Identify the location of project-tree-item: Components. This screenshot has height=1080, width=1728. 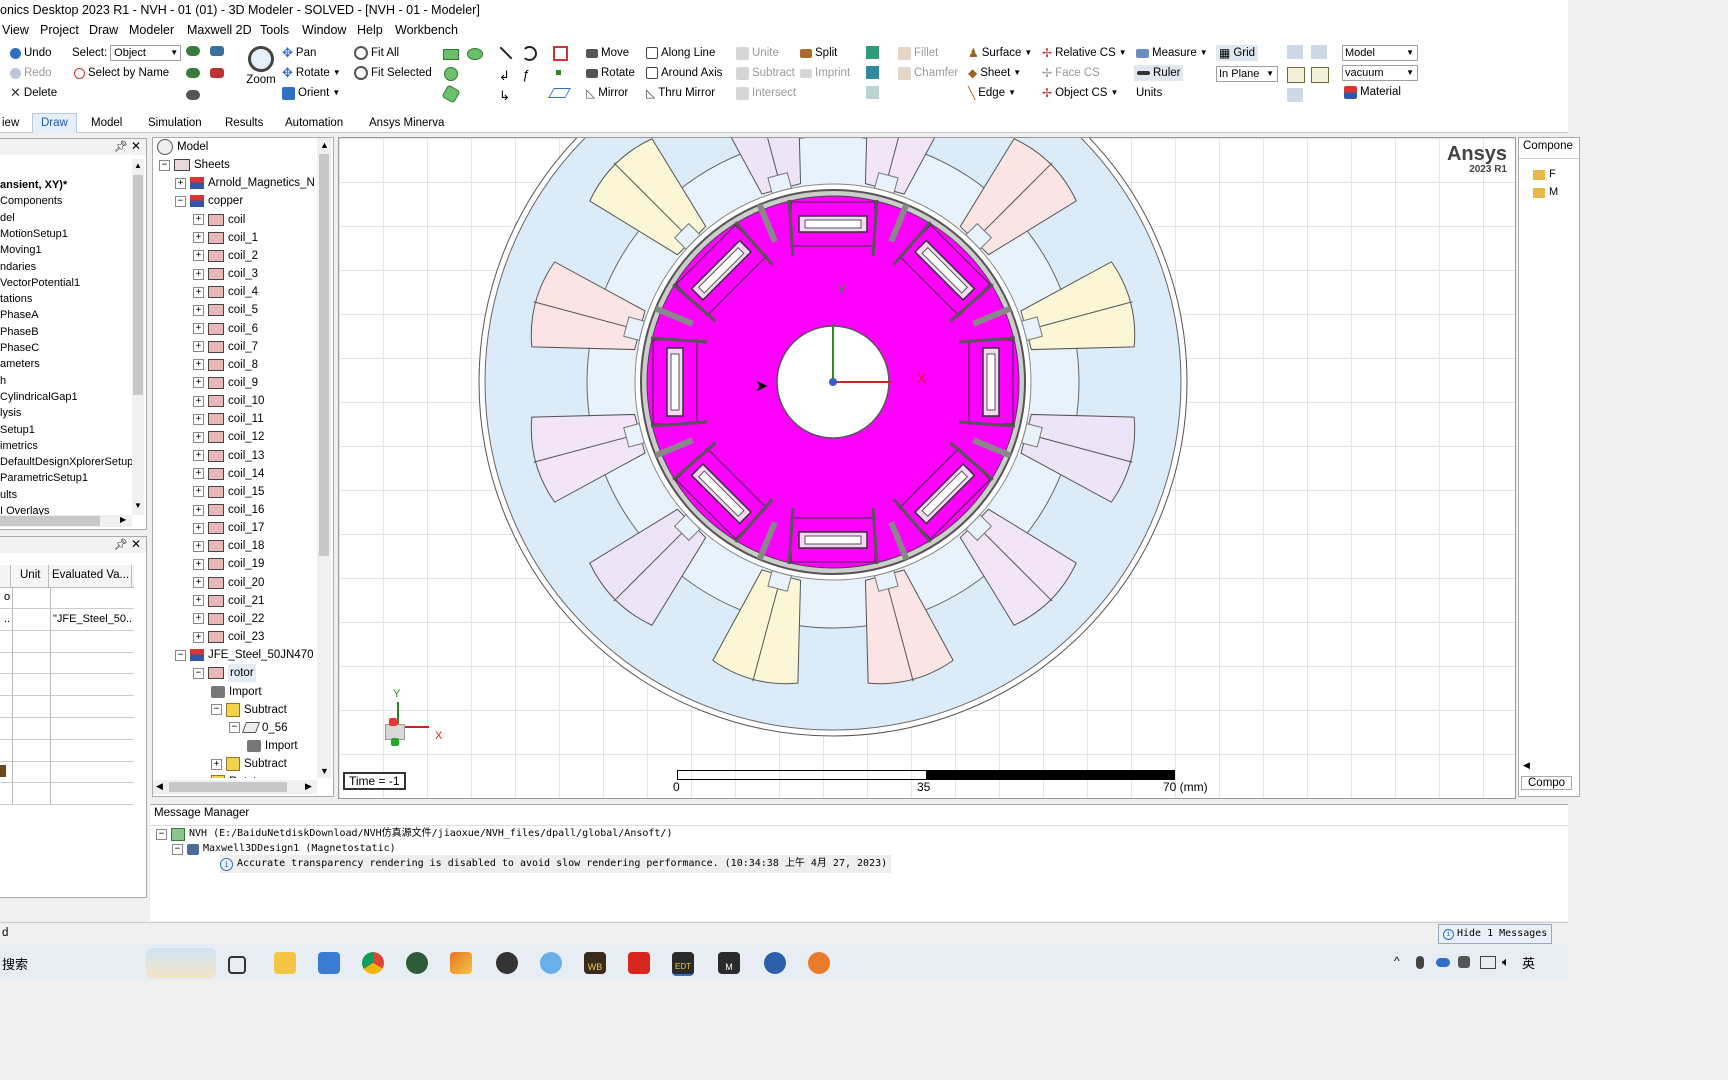
(31, 201).